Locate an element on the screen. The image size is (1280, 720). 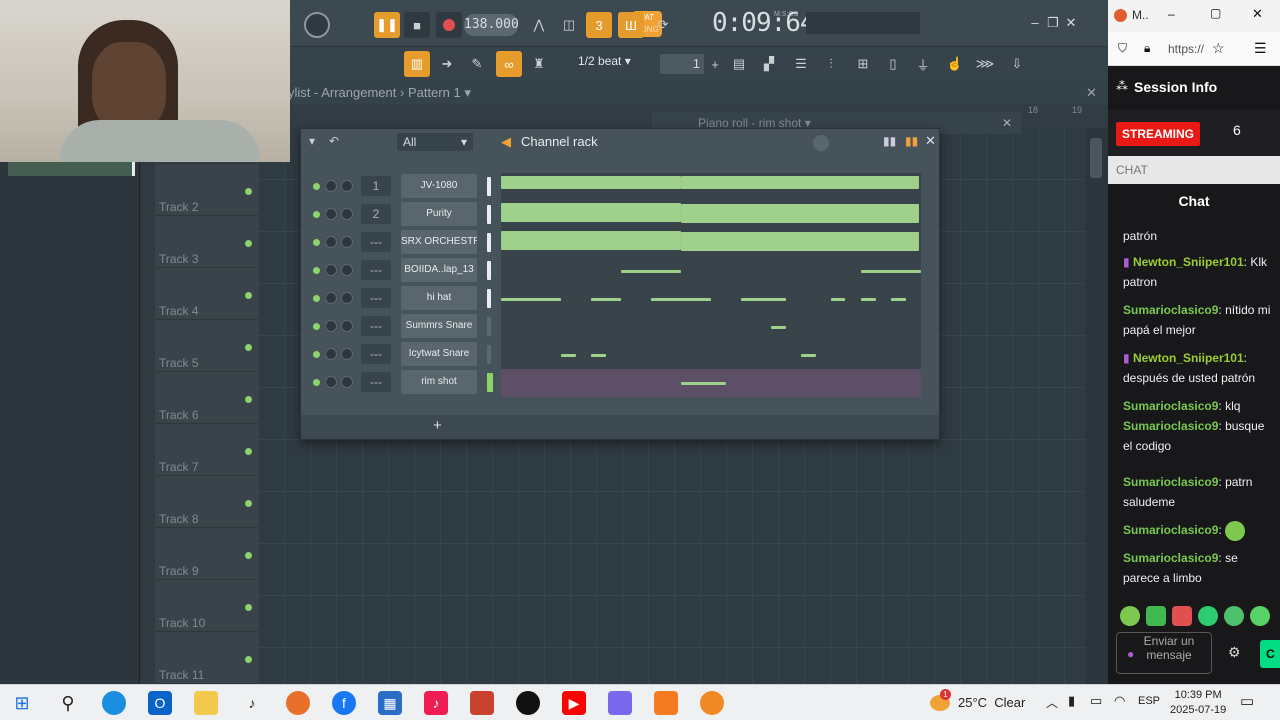
track-header: Track 2 is located at coordinates (206, 190).